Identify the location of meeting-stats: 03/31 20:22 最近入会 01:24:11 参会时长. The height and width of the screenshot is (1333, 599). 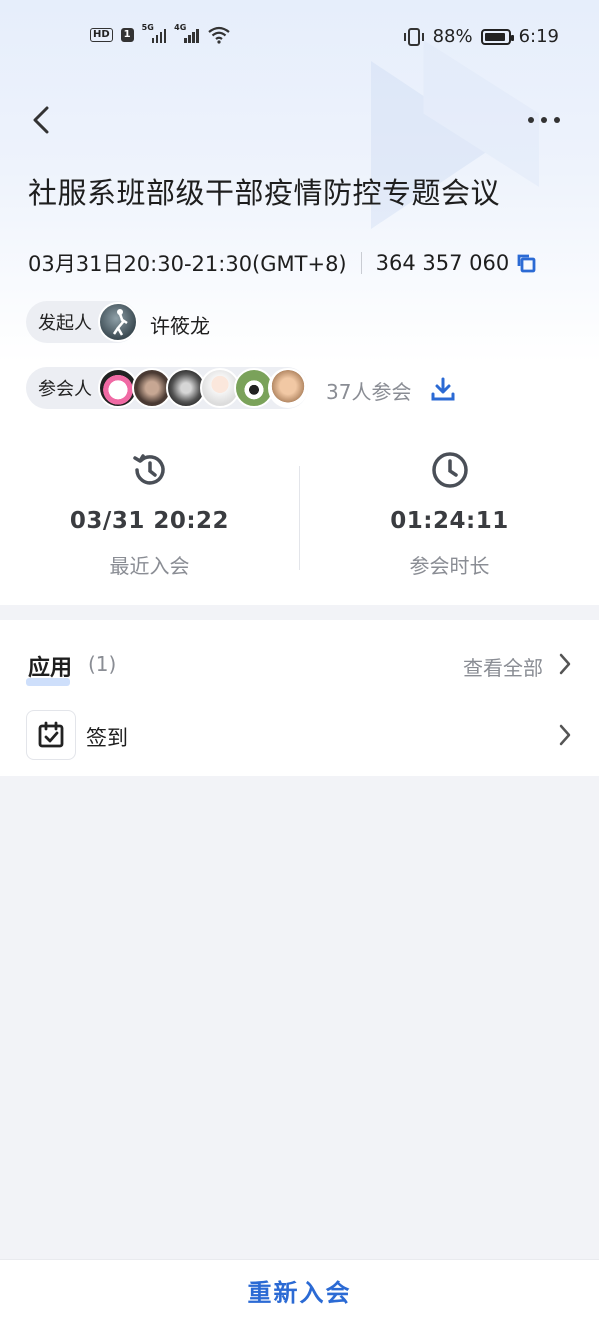
(299, 510).